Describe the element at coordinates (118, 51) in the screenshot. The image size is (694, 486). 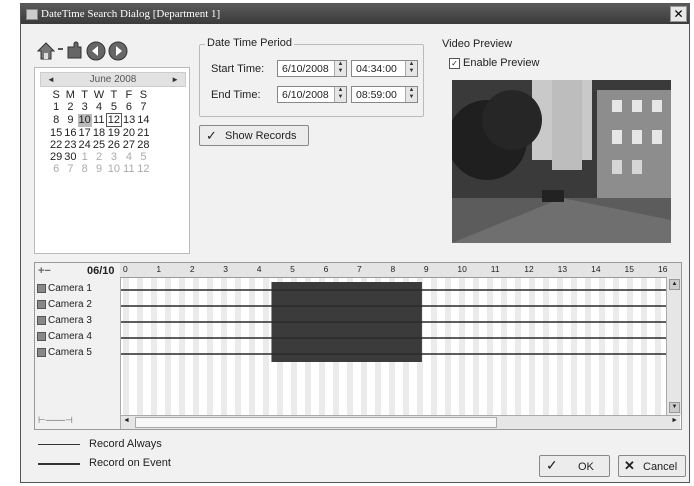
I see `next-arrow-icon` at that location.